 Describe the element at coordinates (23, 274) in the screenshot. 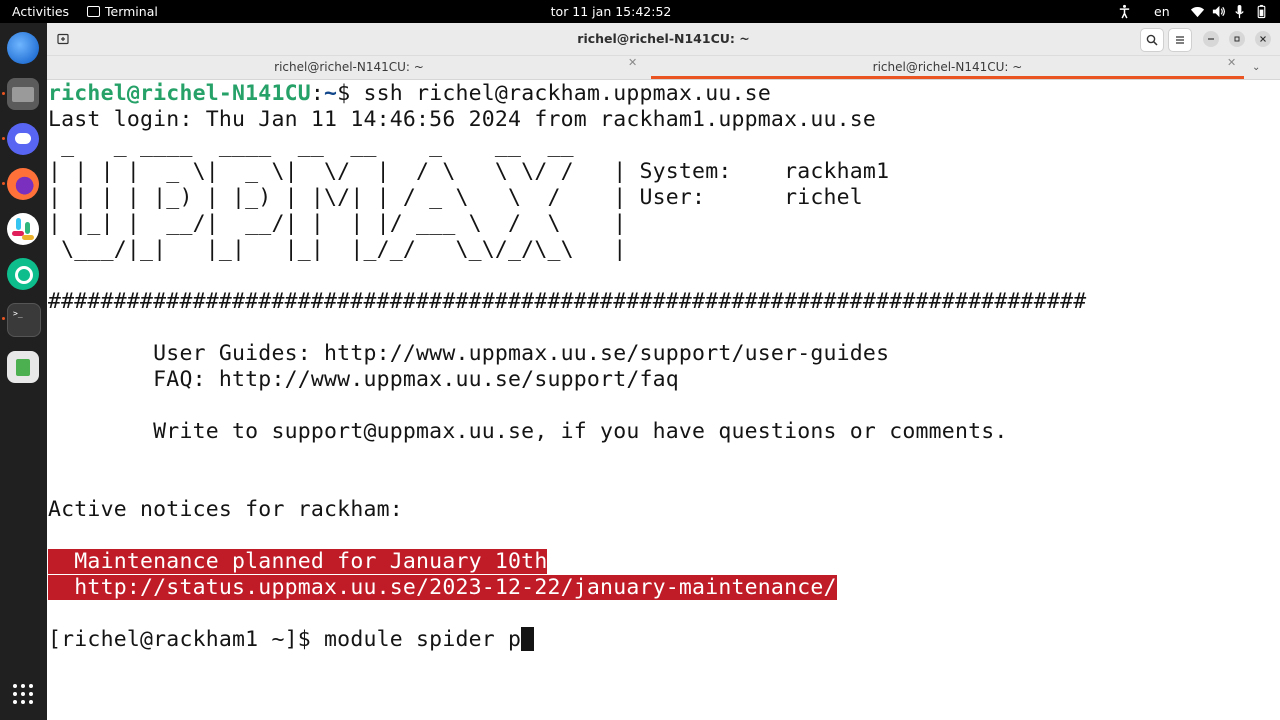

I see `element-icon` at that location.